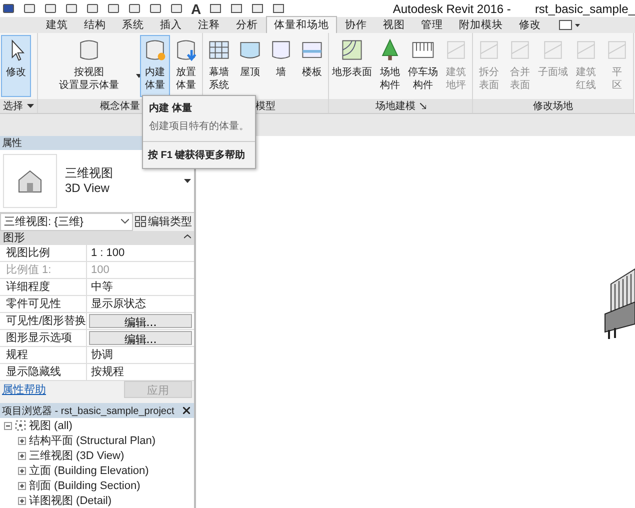  What do you see at coordinates (43, 286) in the screenshot?
I see `property-name: 详细程度` at bounding box center [43, 286].